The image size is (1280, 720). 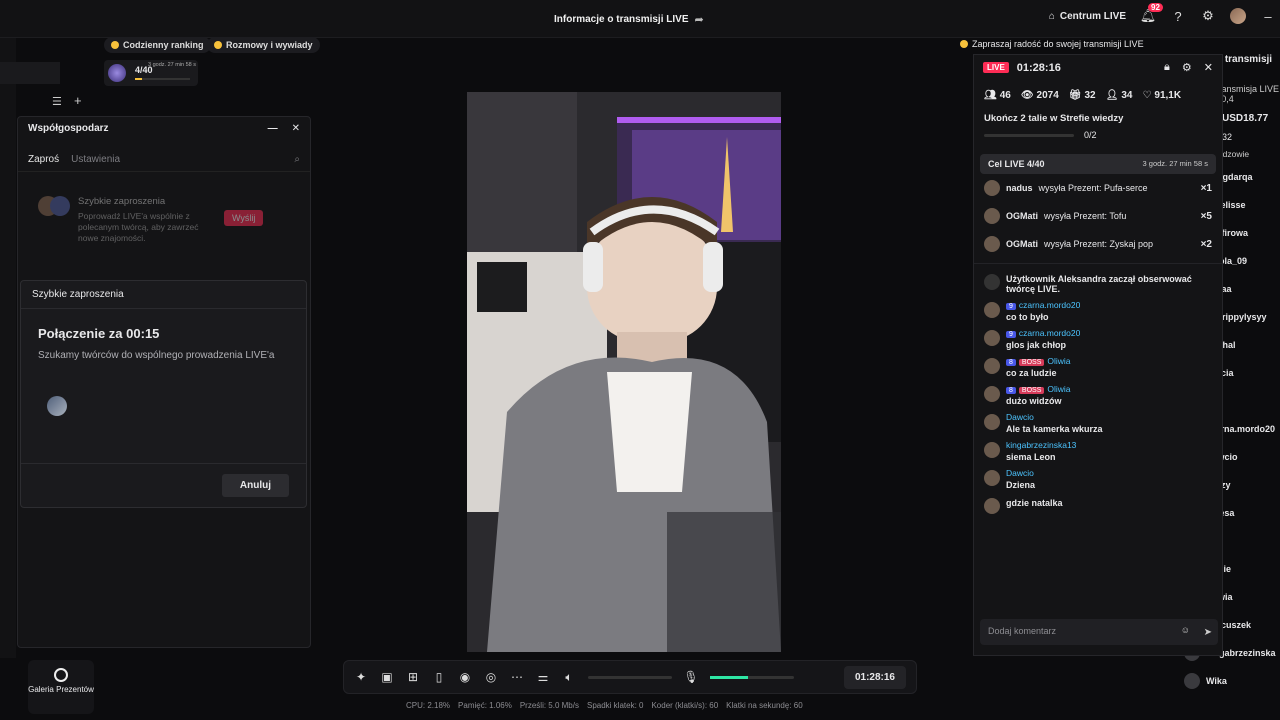 I want to click on effects-icon: ▣, so click(x=387, y=677).